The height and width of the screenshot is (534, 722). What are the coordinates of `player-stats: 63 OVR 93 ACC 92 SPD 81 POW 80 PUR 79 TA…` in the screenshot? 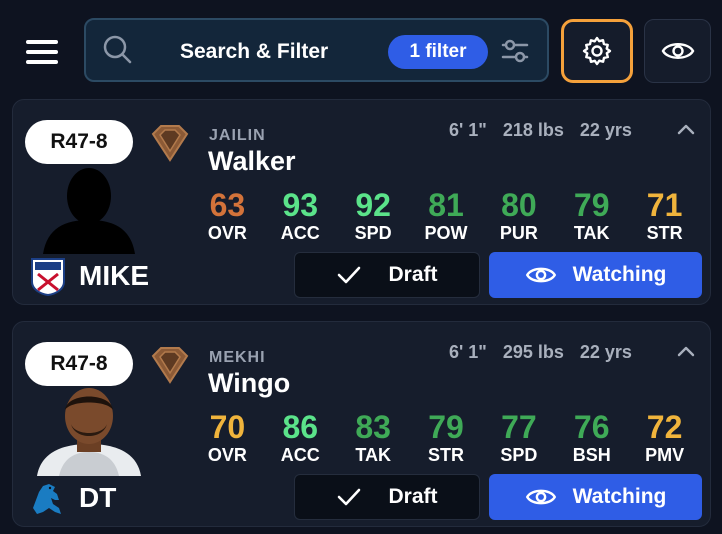 It's located at (446, 215).